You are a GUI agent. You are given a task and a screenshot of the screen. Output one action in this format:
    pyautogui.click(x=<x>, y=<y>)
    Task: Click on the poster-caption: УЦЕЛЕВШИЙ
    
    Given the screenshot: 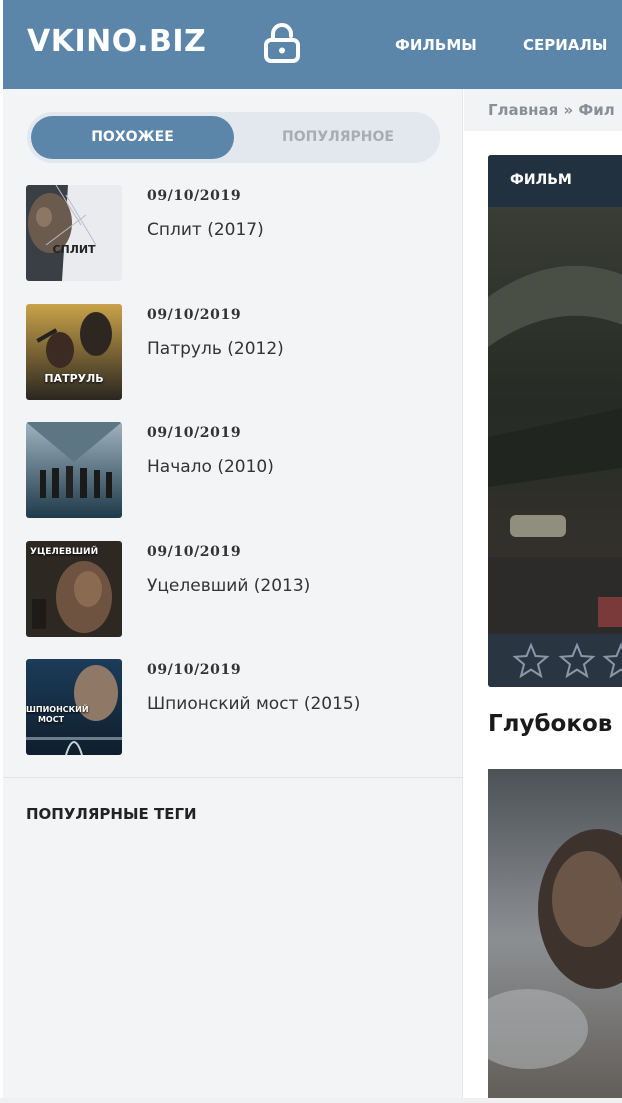 What is the action you would take?
    pyautogui.click(x=64, y=552)
    